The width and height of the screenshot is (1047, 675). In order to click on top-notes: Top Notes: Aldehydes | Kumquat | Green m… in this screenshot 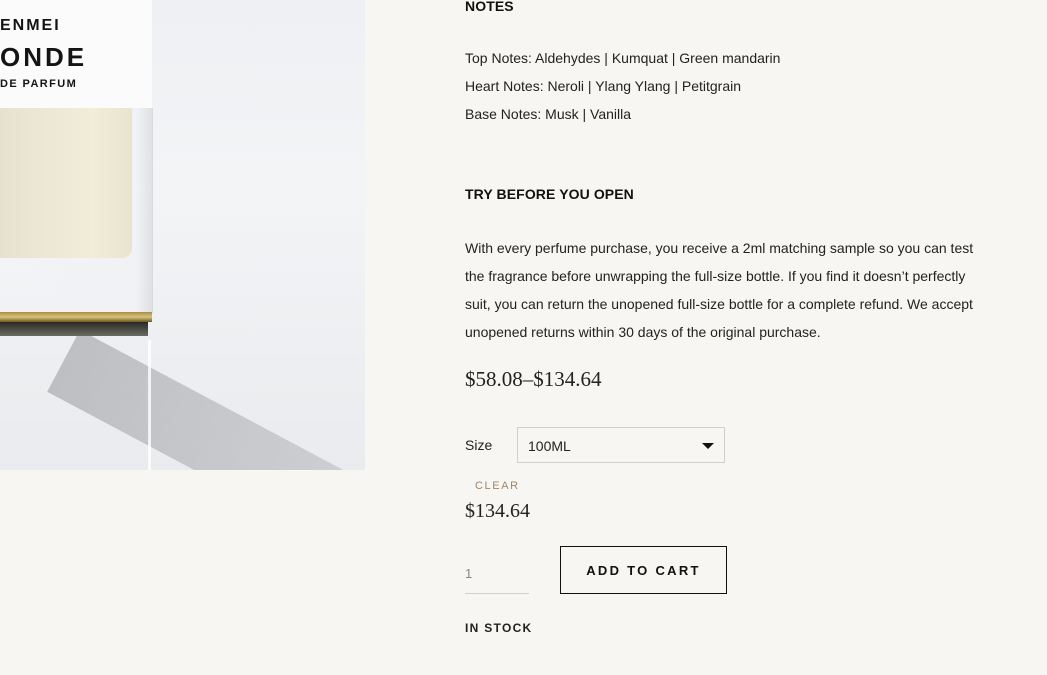, I will do `click(623, 58)`.